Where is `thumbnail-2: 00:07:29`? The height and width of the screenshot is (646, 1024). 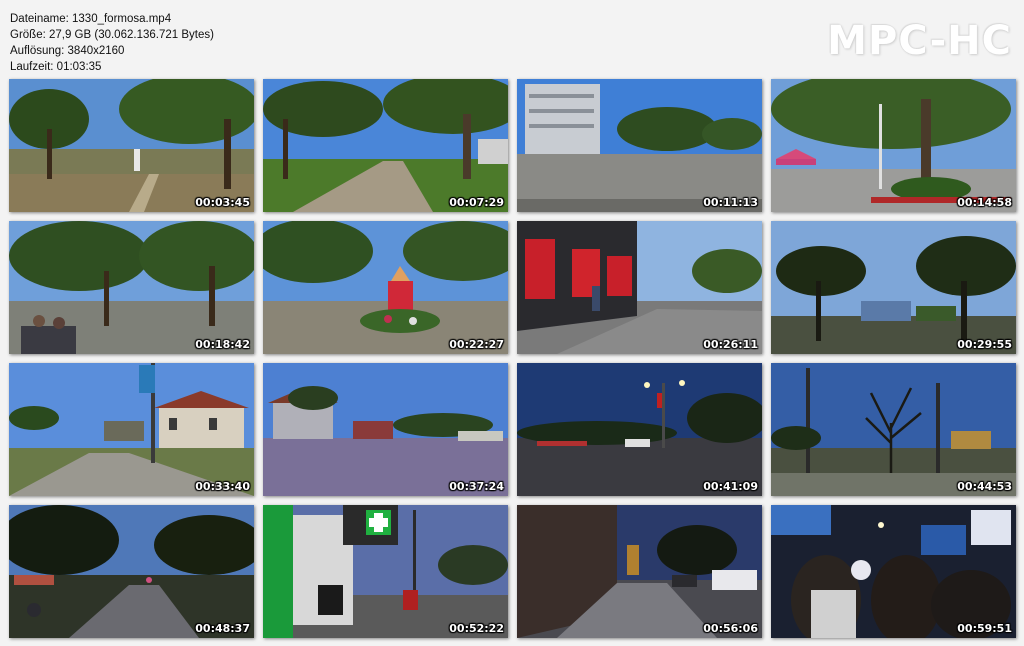 thumbnail-2: 00:07:29 is located at coordinates (385, 145).